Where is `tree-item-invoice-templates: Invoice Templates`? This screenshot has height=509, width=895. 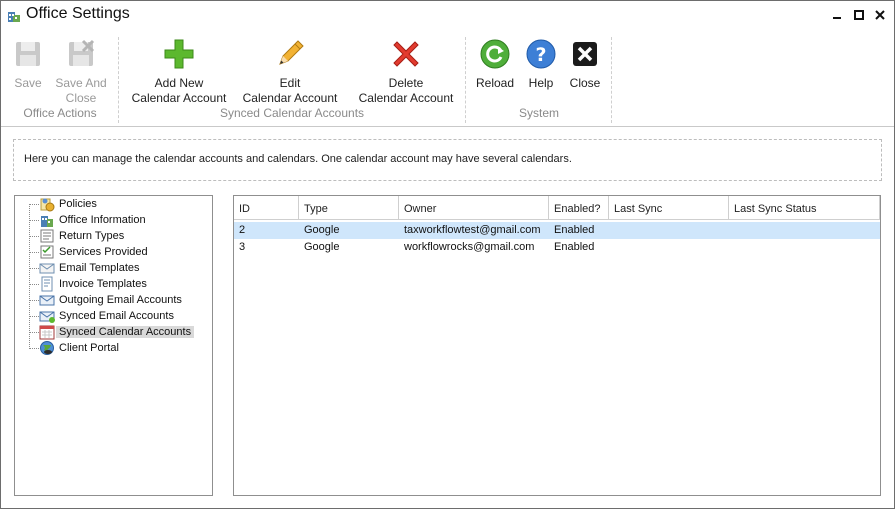
tree-item-invoice-templates: Invoice Templates is located at coordinates (93, 284).